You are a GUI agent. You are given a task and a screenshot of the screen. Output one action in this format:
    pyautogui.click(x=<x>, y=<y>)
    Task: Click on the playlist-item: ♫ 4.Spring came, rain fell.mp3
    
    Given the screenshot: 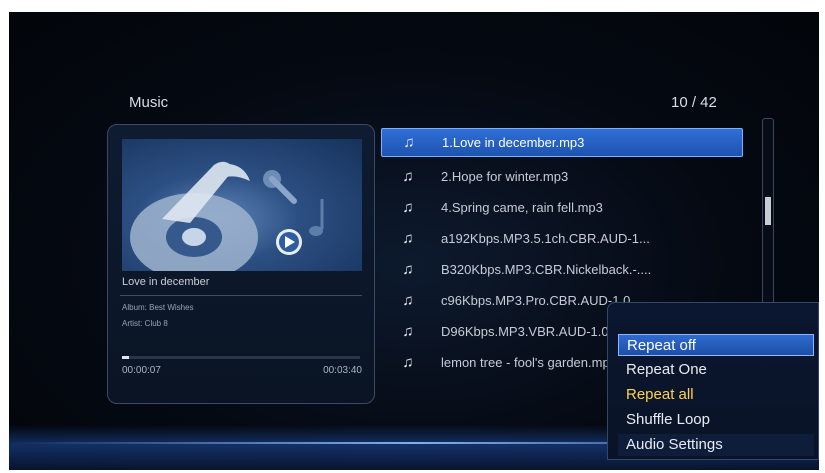 What is the action you would take?
    pyautogui.click(x=562, y=207)
    